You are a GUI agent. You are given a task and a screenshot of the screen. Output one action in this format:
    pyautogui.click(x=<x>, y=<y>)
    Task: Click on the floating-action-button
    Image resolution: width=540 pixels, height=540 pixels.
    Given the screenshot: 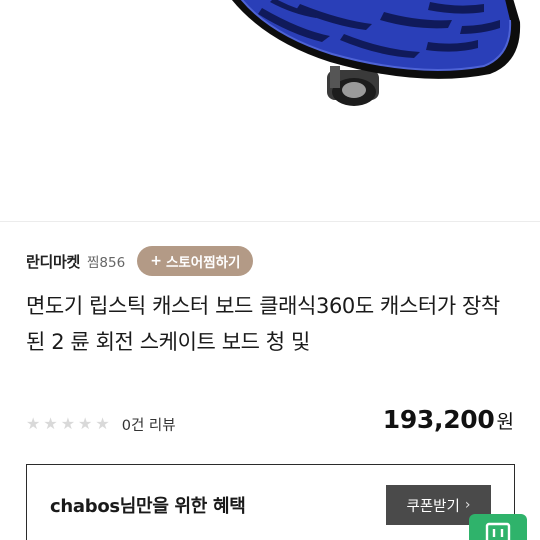 What is the action you would take?
    pyautogui.click(x=498, y=527)
    